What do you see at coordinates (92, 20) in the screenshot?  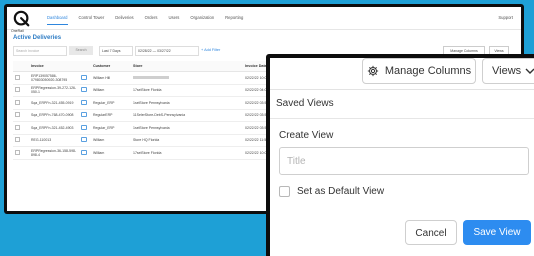 I see `tab-control-tower: Control Tower` at bounding box center [92, 20].